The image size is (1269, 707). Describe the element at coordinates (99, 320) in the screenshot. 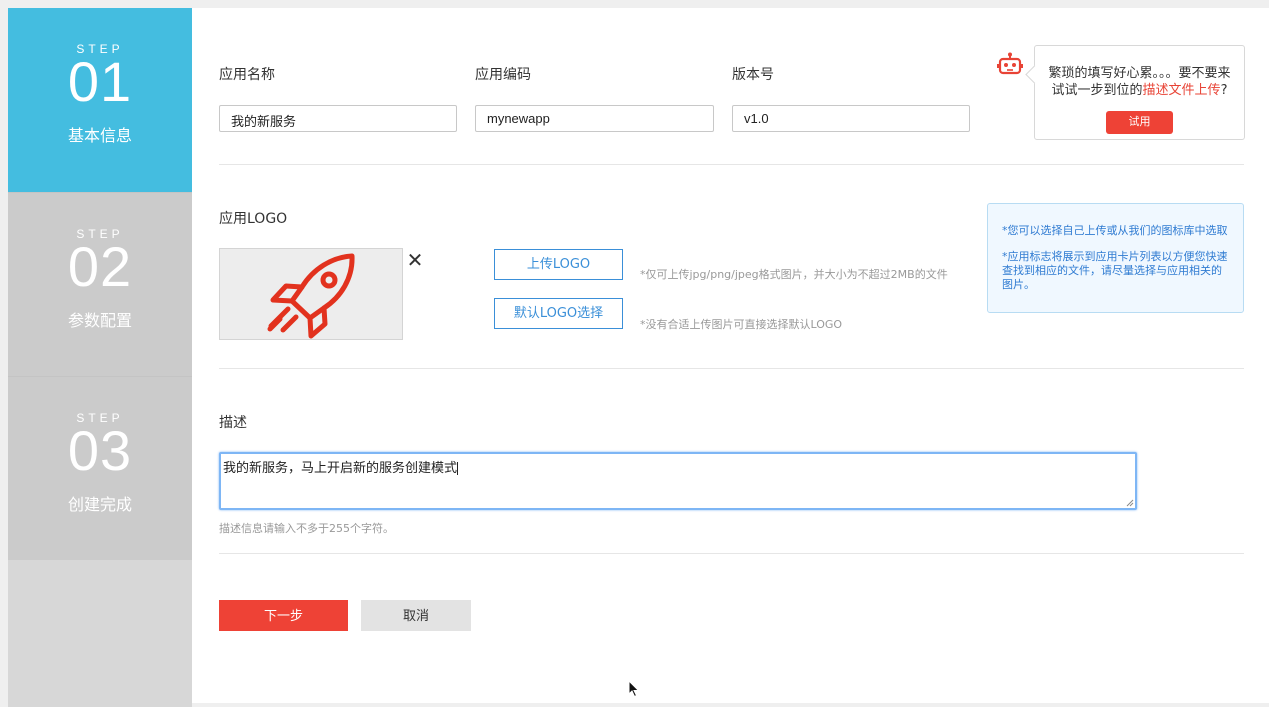

I see `step-name: 参数配置` at that location.